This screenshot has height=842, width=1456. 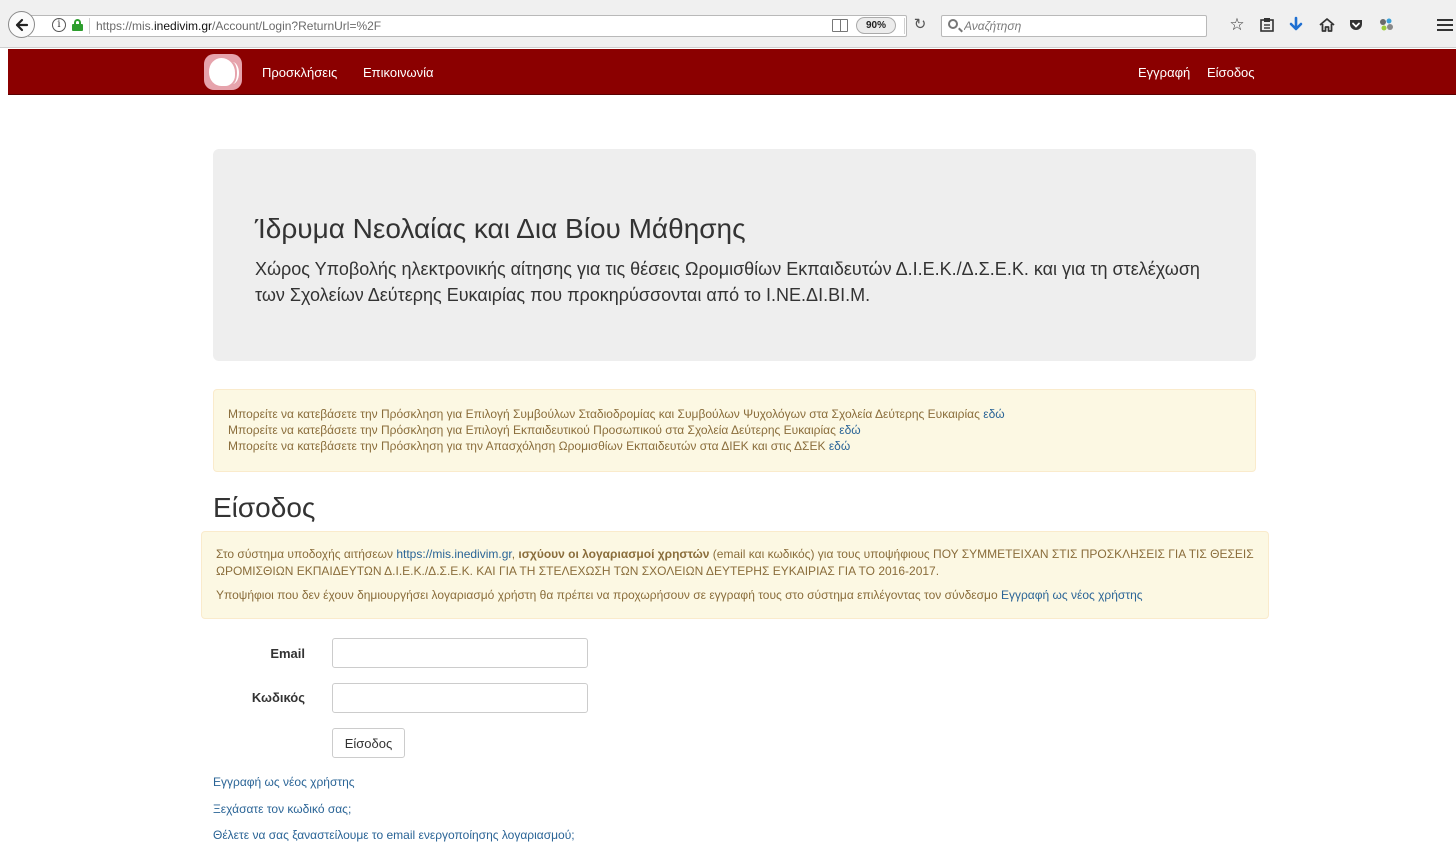 I want to click on site-logo-icon, so click(x=223, y=72).